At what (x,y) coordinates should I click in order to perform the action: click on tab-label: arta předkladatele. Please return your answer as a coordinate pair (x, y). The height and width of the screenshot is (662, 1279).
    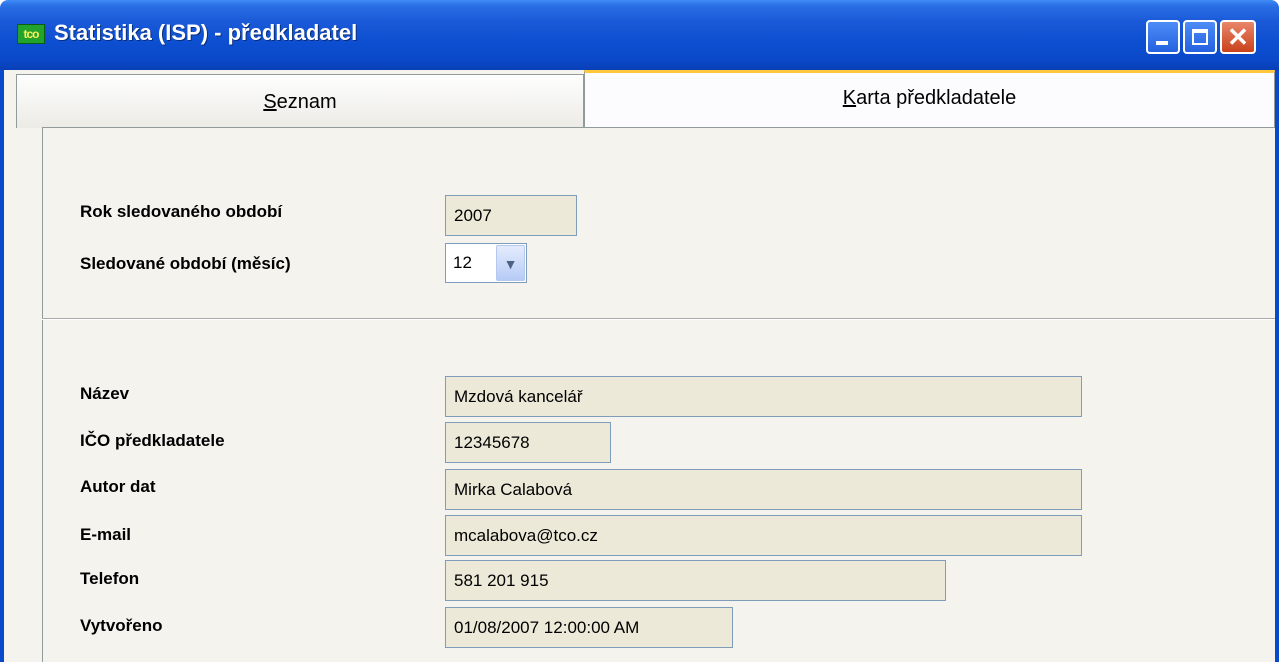
    Looking at the image, I should click on (936, 98).